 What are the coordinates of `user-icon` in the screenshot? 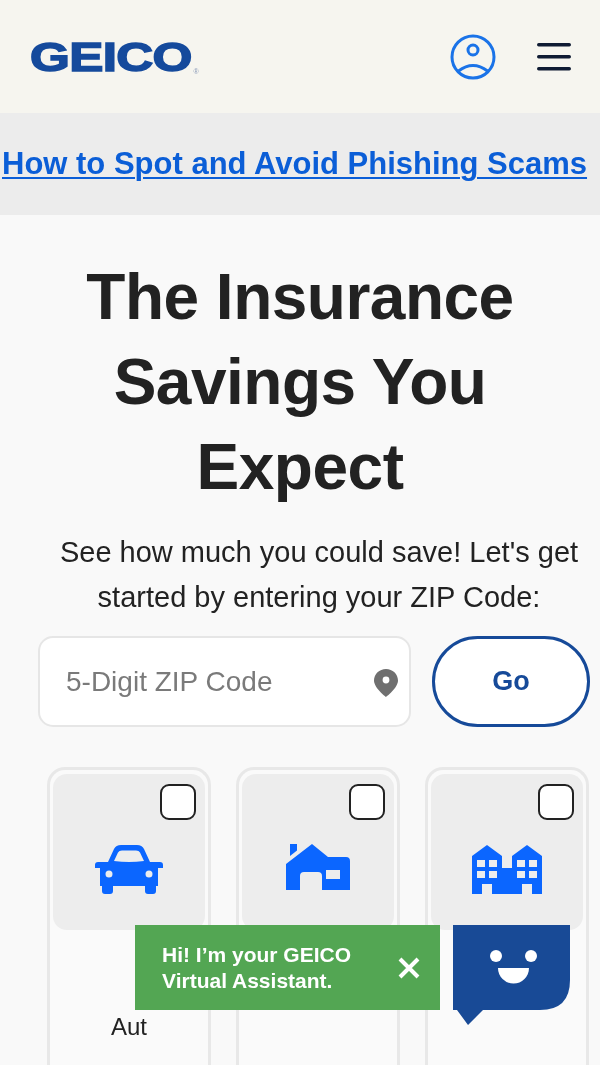 It's located at (473, 56).